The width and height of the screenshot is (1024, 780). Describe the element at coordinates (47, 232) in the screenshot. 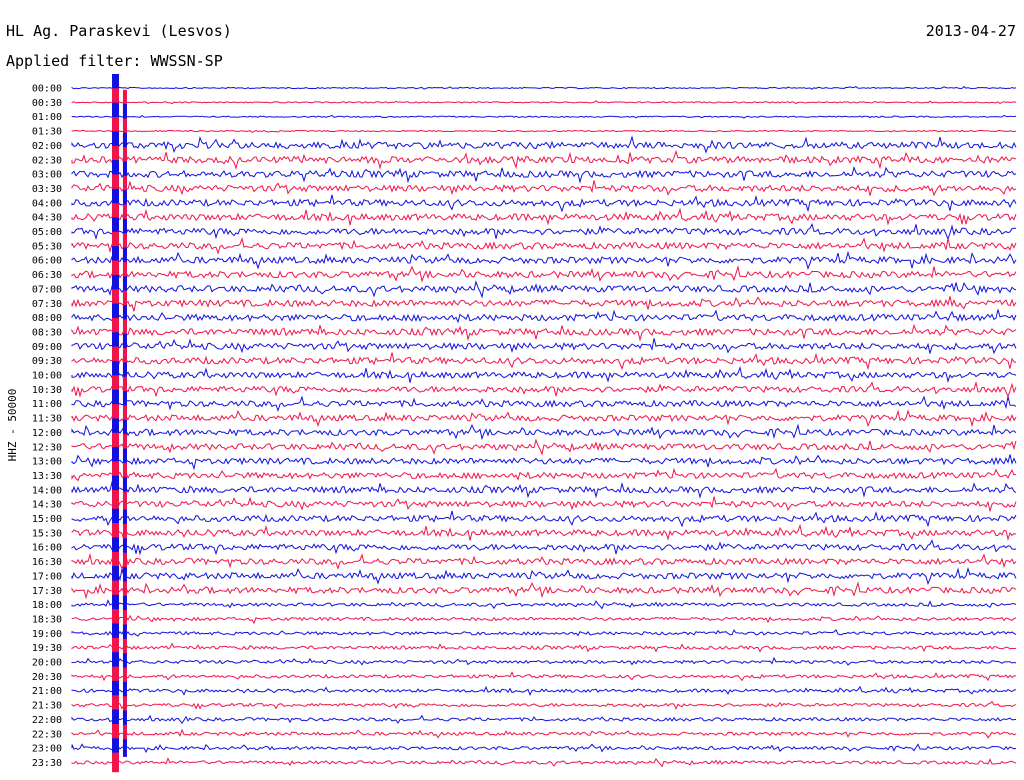

I see `time-tick-label: 05:00` at that location.